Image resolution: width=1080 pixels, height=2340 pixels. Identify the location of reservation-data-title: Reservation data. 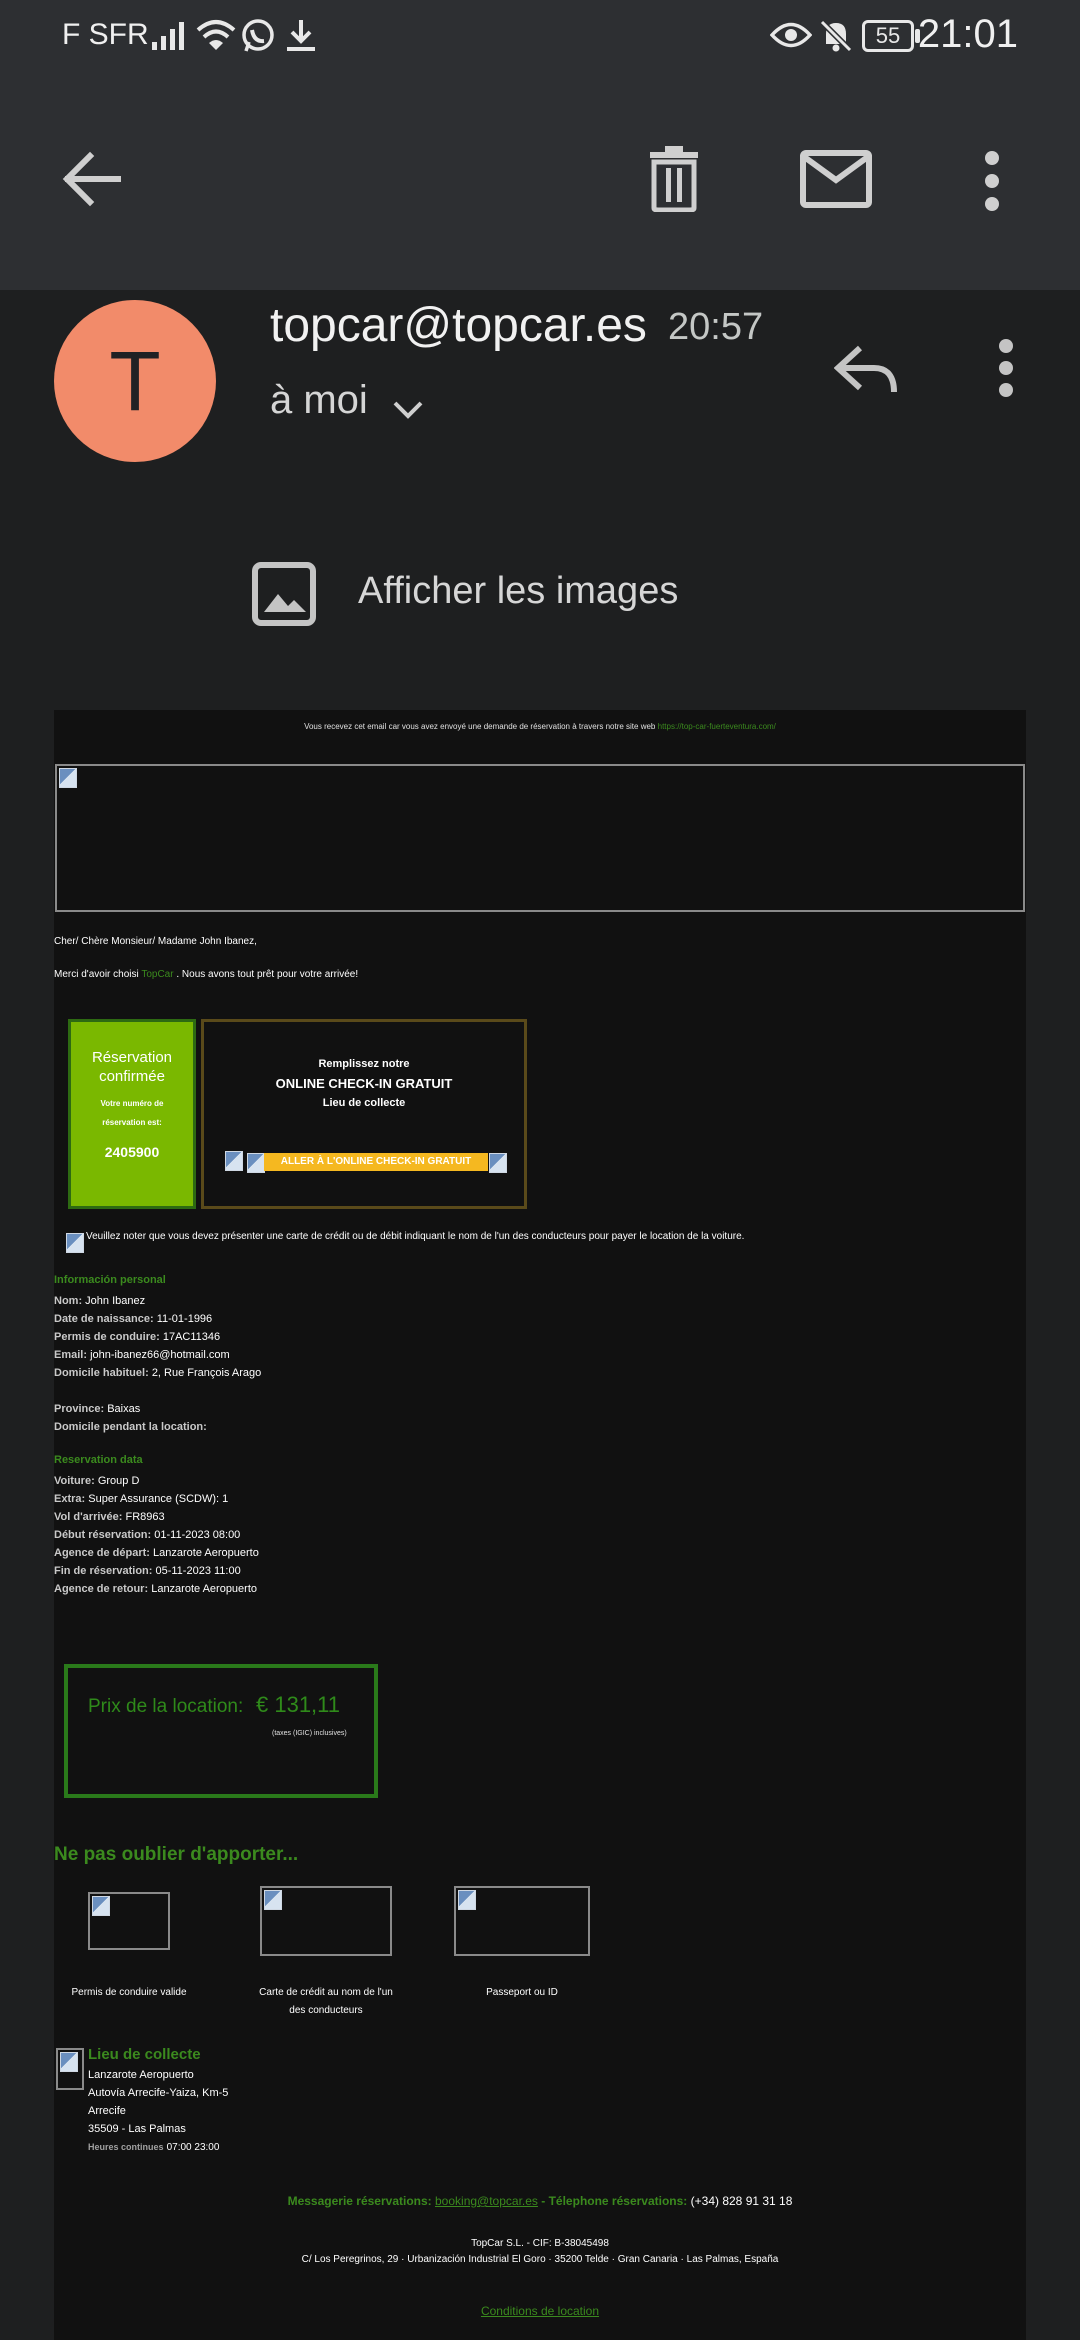
(98, 1460).